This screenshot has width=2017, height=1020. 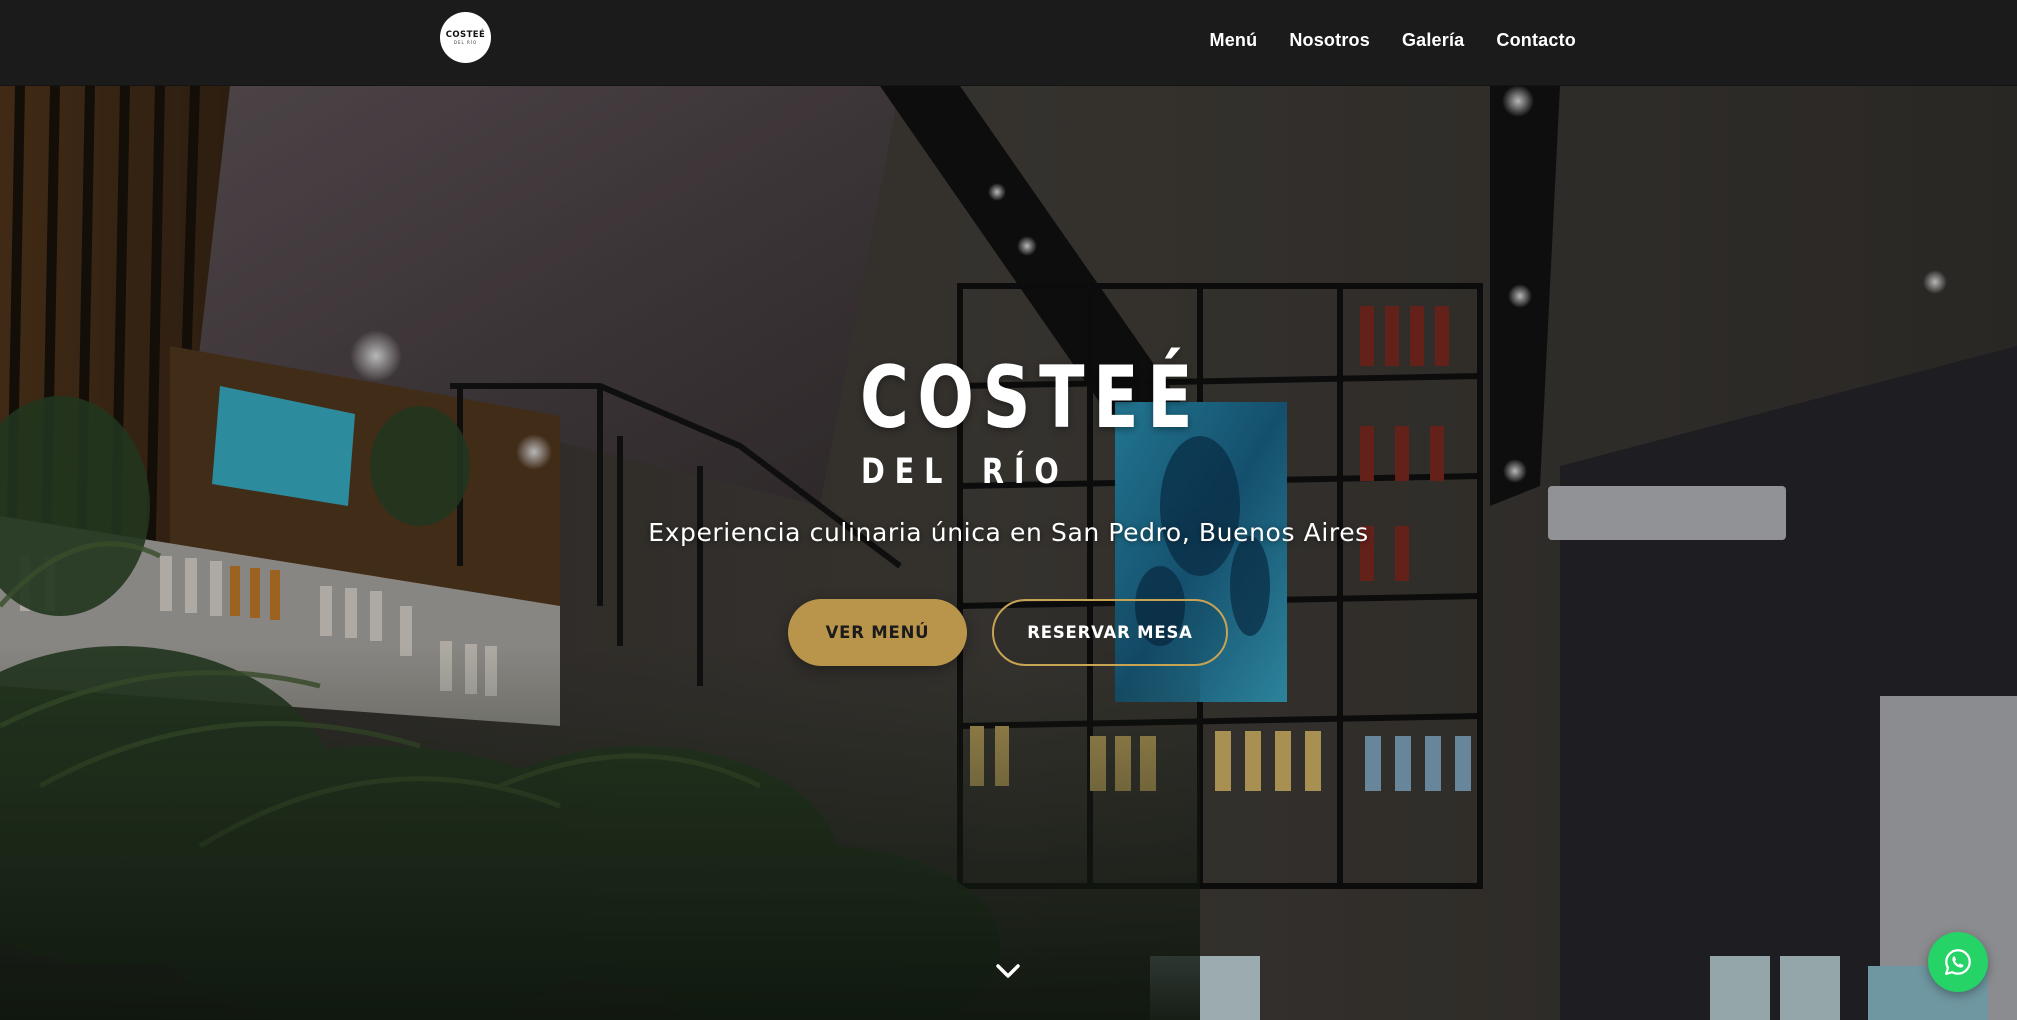 I want to click on logo-text: COSTEÉ, so click(x=465, y=34).